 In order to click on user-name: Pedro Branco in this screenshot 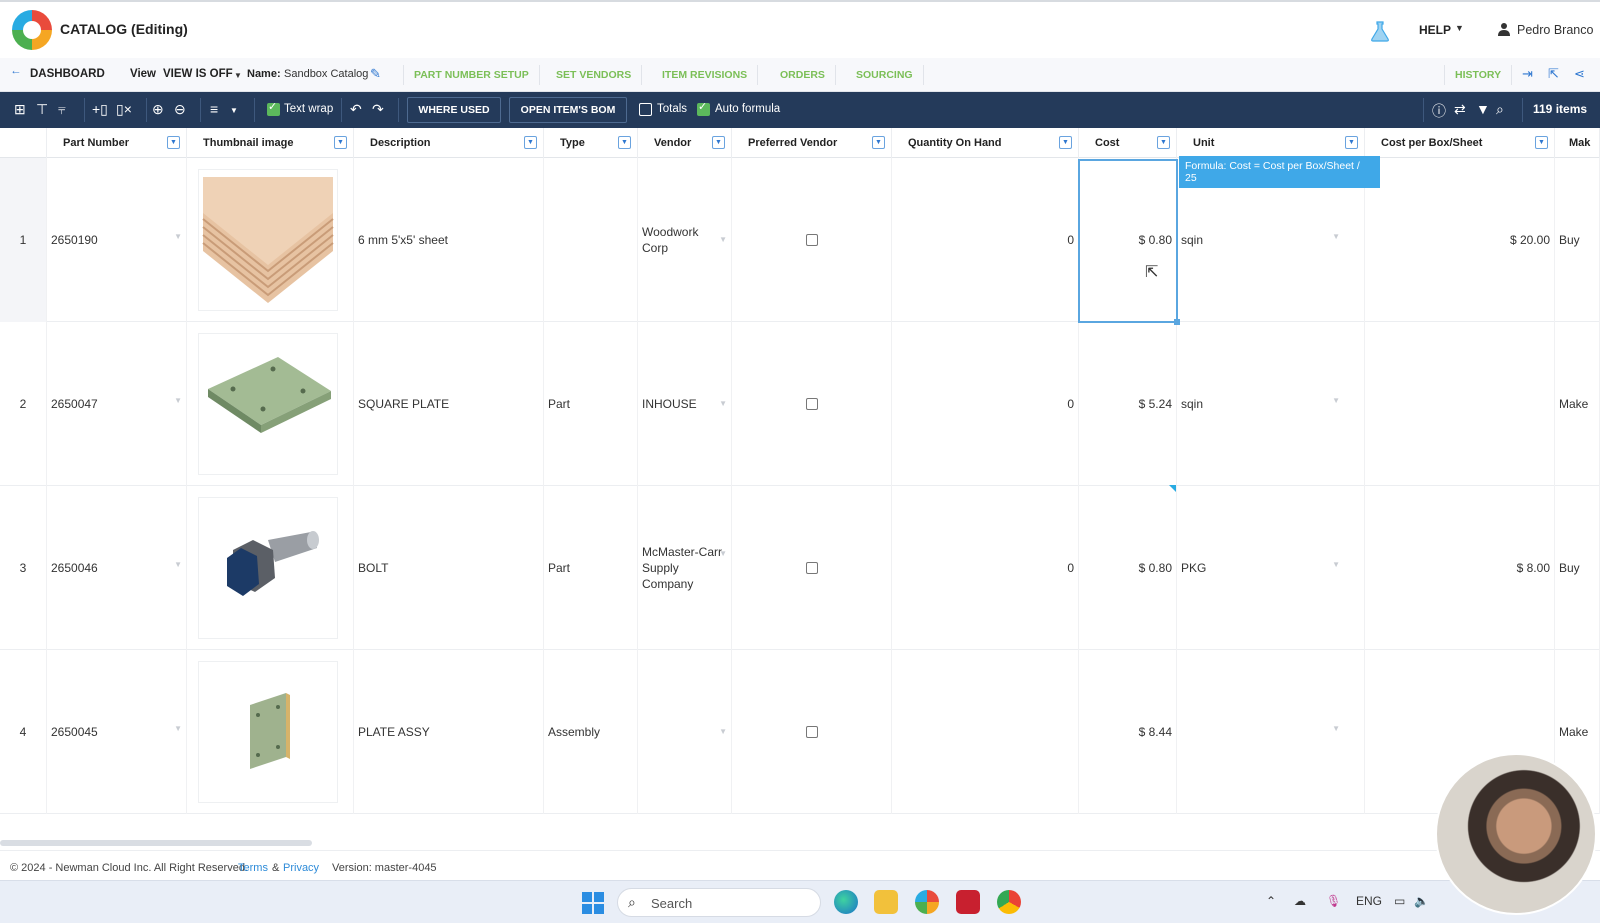, I will do `click(1555, 30)`.